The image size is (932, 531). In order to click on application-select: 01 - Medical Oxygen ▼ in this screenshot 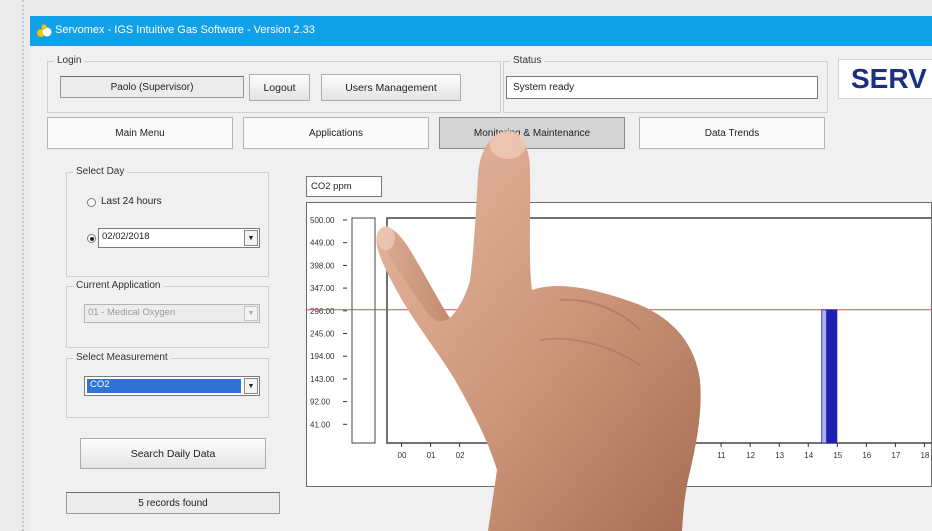, I will do `click(172, 313)`.